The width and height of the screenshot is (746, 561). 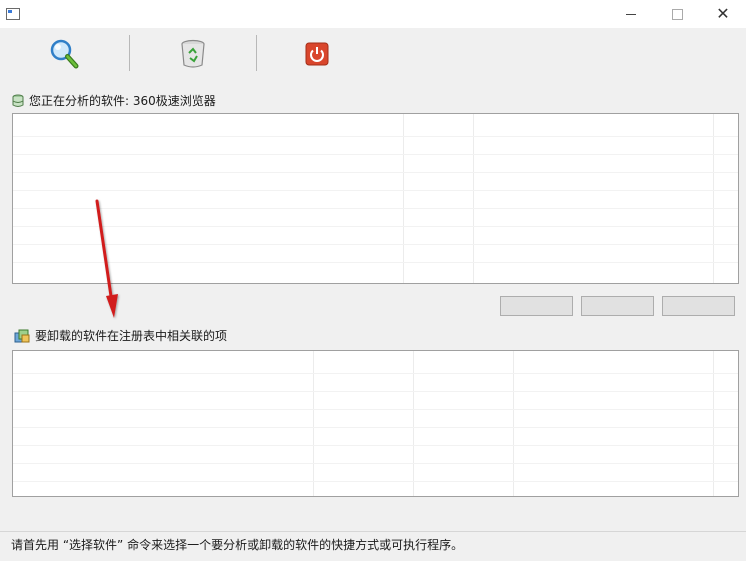 I want to click on status-bar: 请首先用 “选择软件” 命令来选择一个要分析或卸载的软件的快捷方式或可执行程序。, so click(x=373, y=546).